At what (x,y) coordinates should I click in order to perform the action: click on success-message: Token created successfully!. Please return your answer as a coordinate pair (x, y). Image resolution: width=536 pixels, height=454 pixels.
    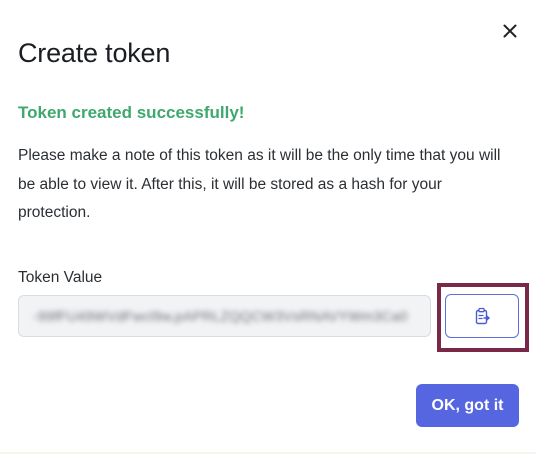
    Looking at the image, I should click on (131, 112).